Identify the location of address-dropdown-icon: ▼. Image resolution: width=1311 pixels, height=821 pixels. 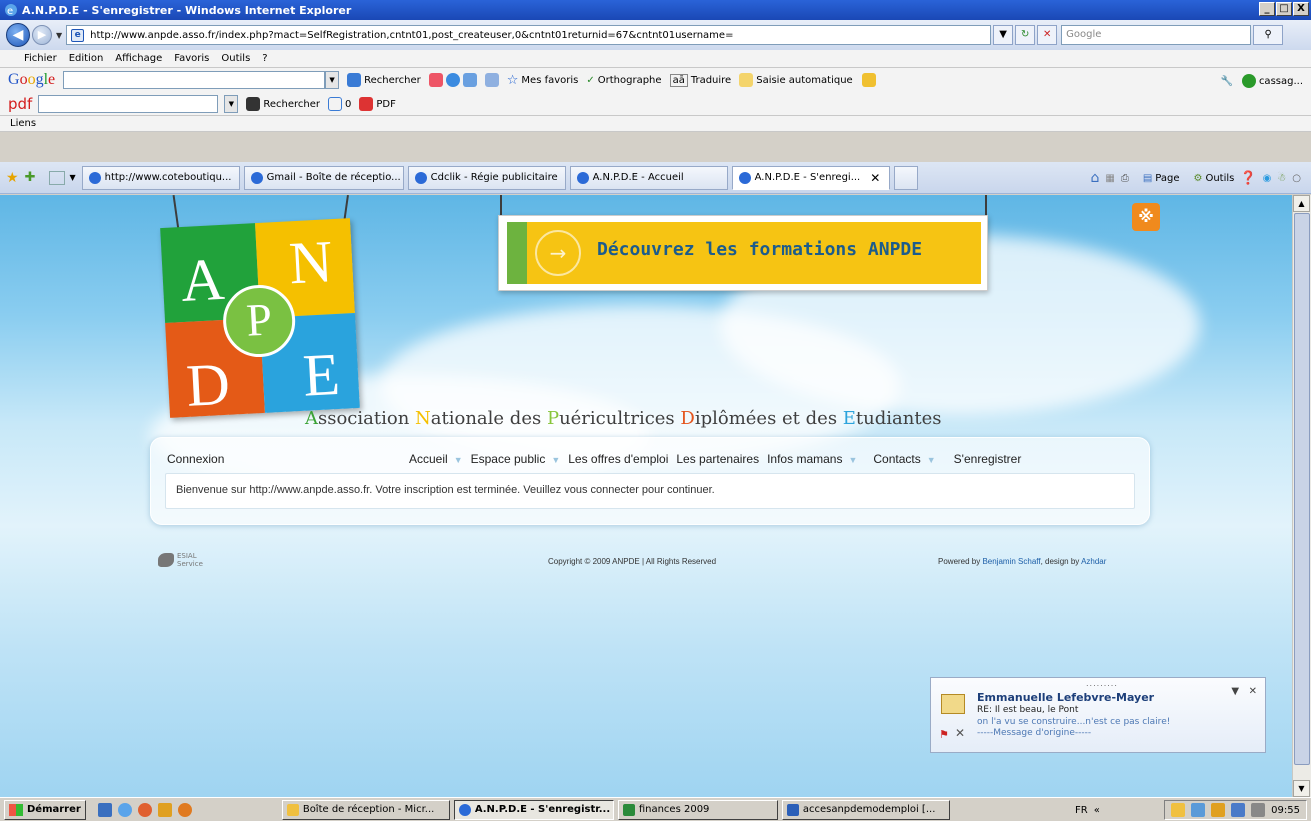
(1003, 35).